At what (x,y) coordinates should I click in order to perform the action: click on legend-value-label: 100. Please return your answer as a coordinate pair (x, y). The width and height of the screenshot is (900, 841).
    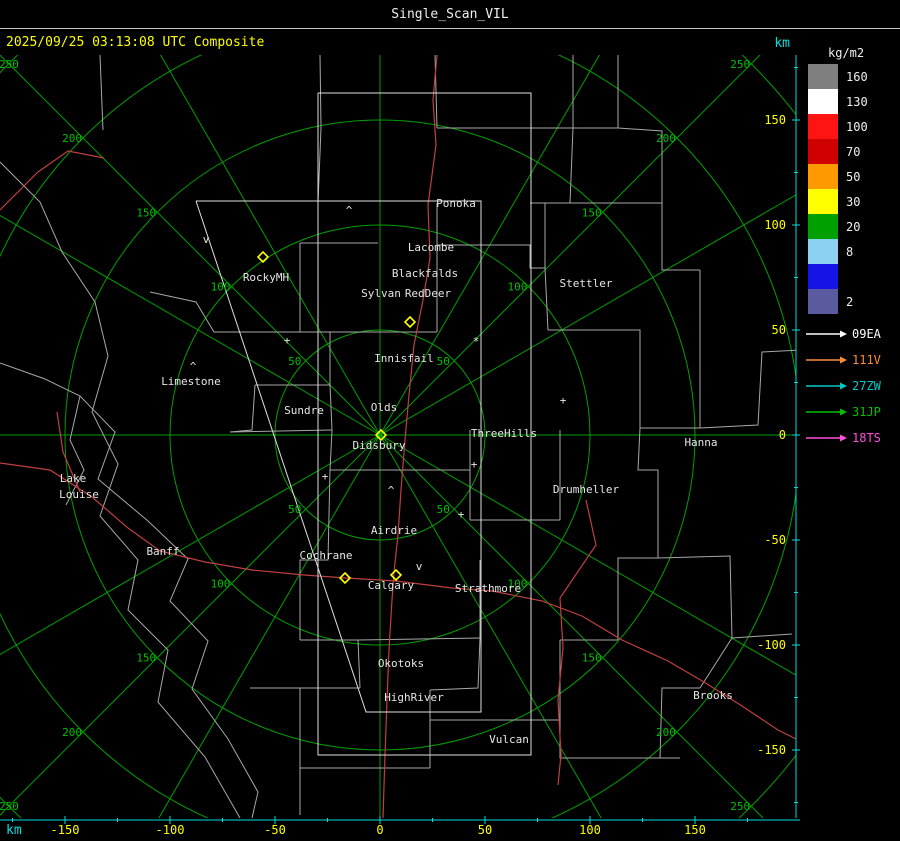
    Looking at the image, I should click on (857, 127).